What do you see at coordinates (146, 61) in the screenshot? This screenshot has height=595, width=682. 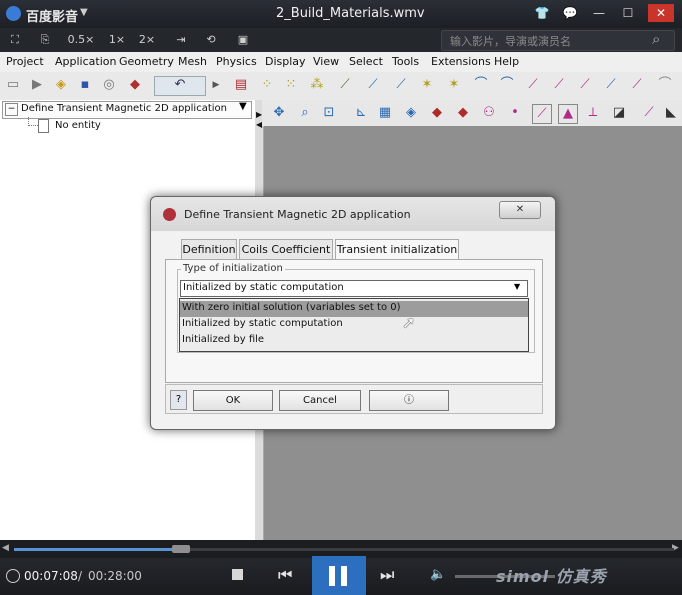 I see `menu-geometry: Geometry` at bounding box center [146, 61].